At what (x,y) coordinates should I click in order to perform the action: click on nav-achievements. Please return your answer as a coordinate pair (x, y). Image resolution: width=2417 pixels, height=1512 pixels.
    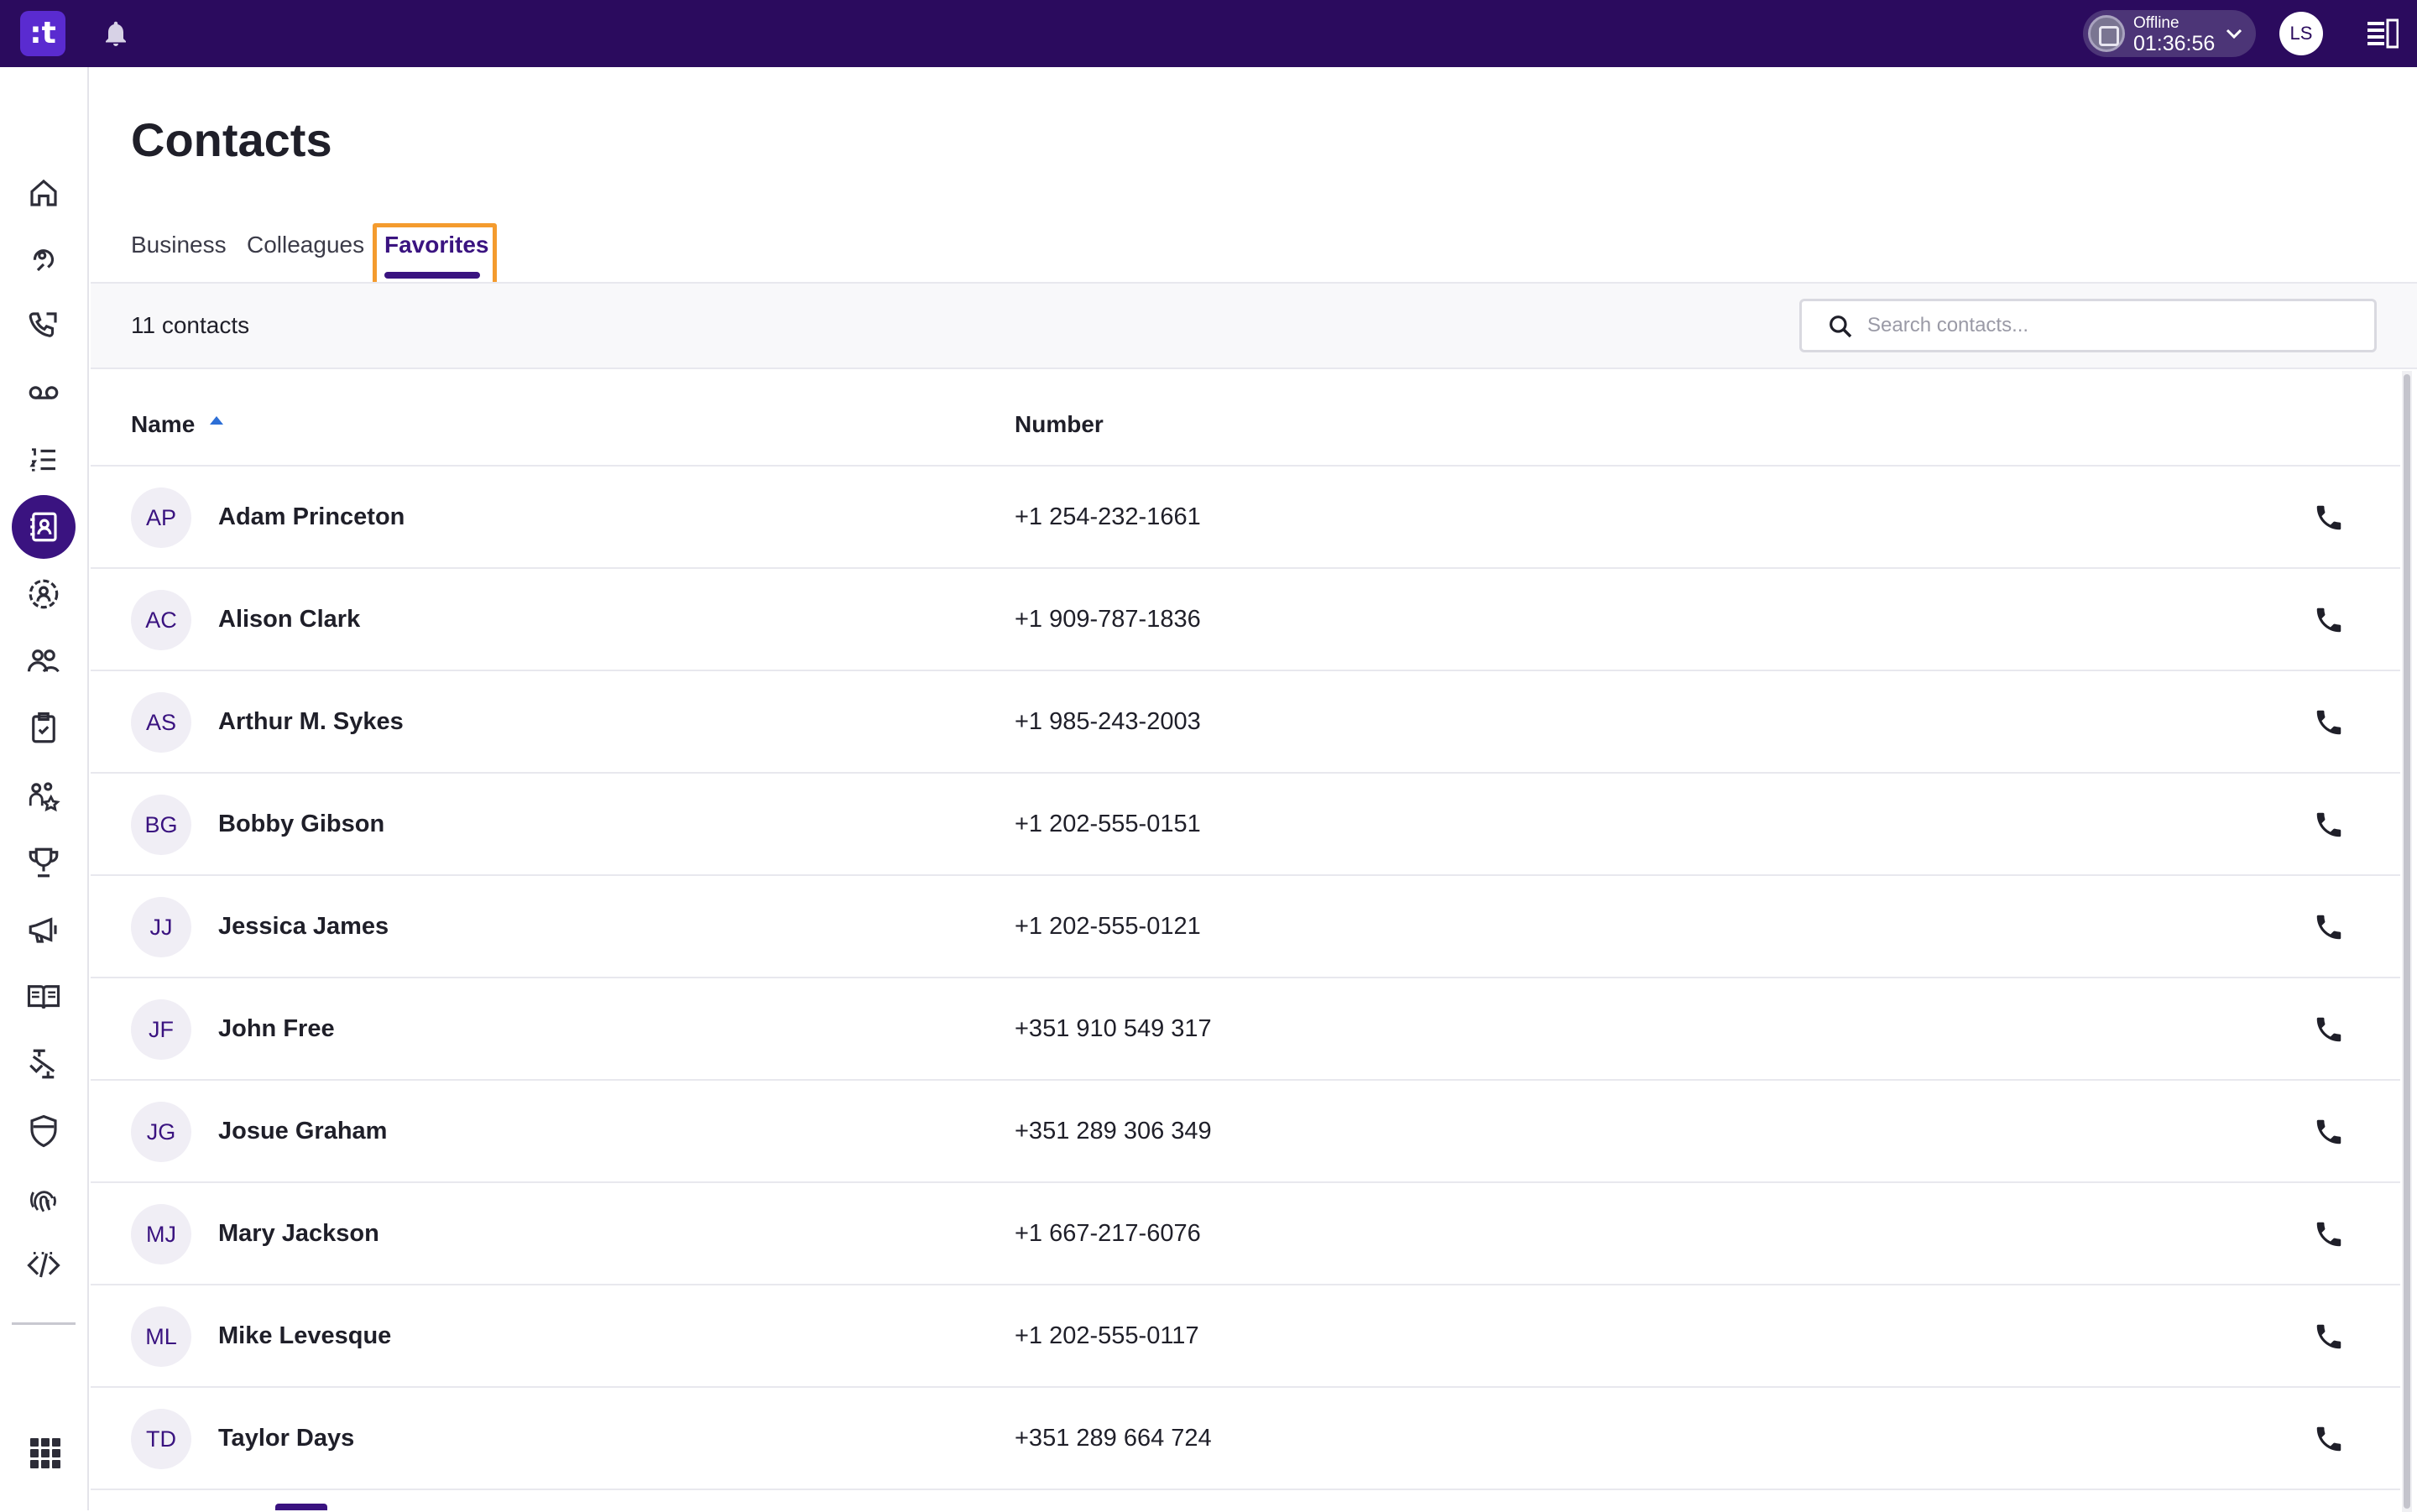
    Looking at the image, I should click on (44, 863).